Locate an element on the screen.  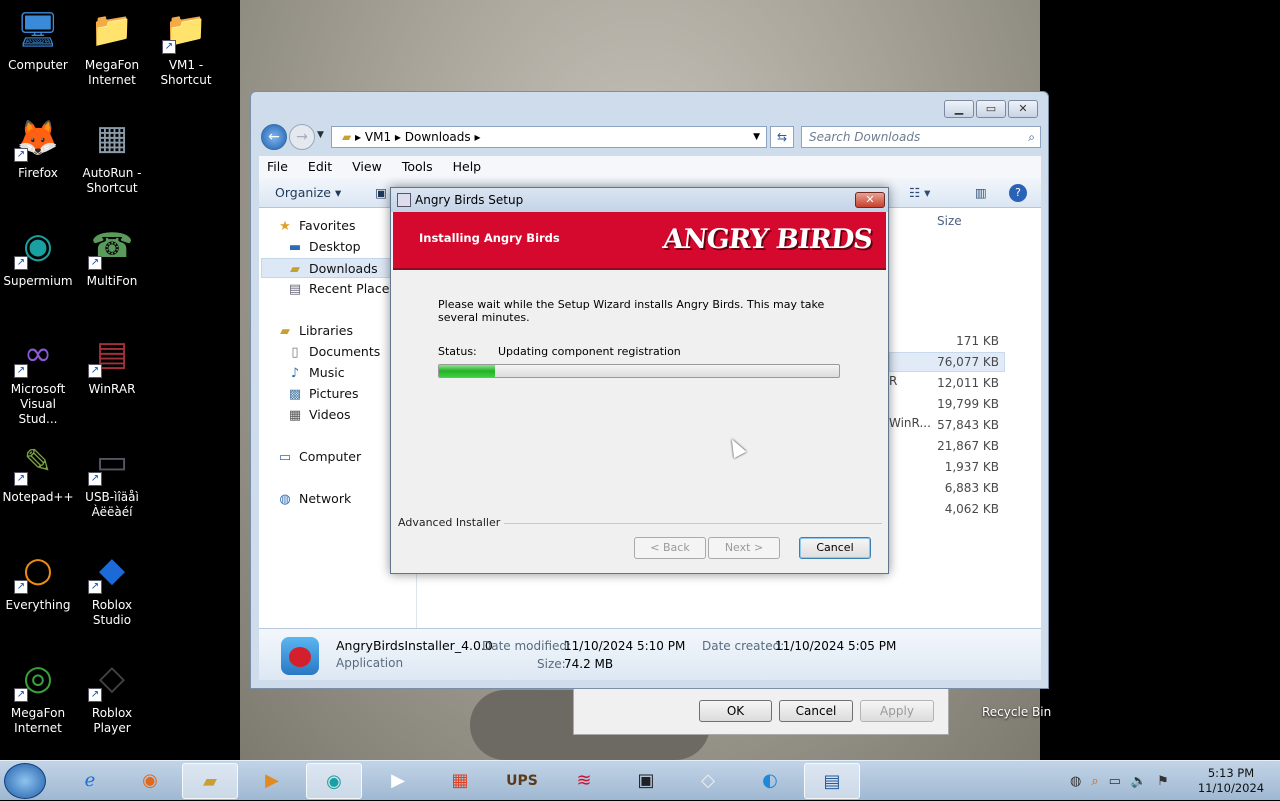
details-size-label: Size: is located at coordinates (551, 664).